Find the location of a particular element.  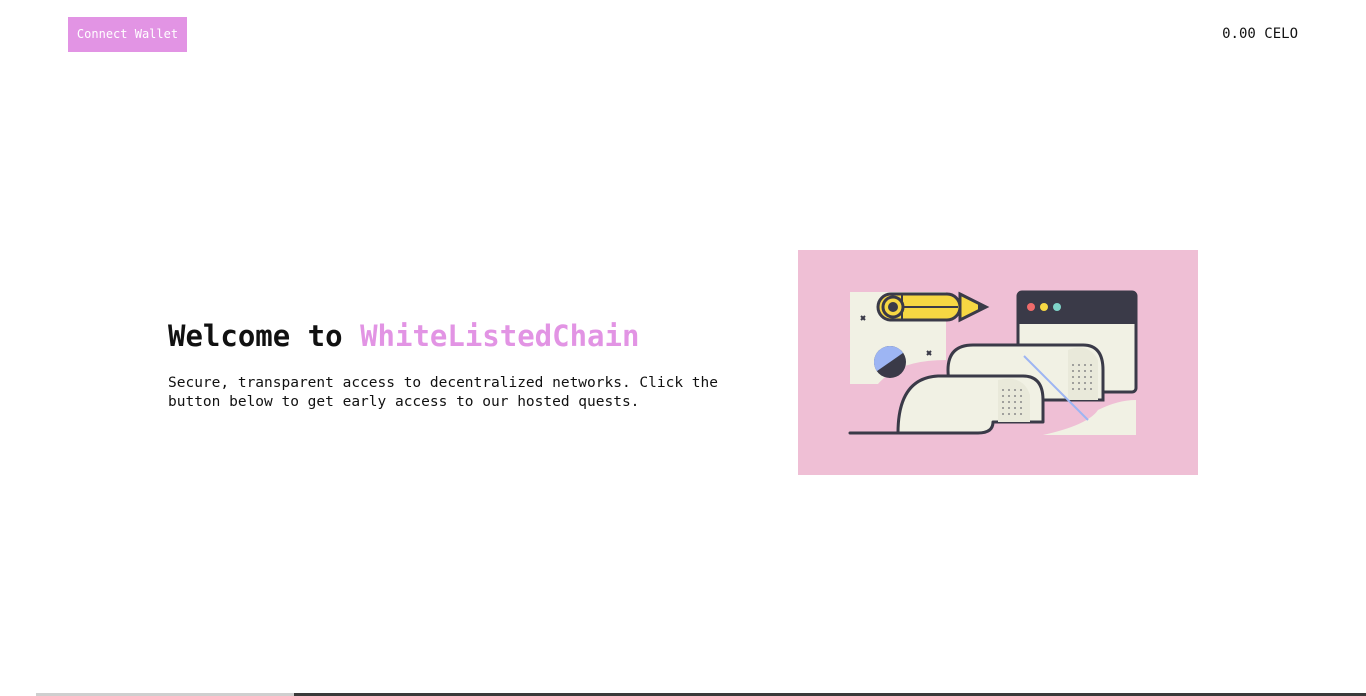

hero-title: Welcome to WhiteListedChain is located at coordinates (458, 336).